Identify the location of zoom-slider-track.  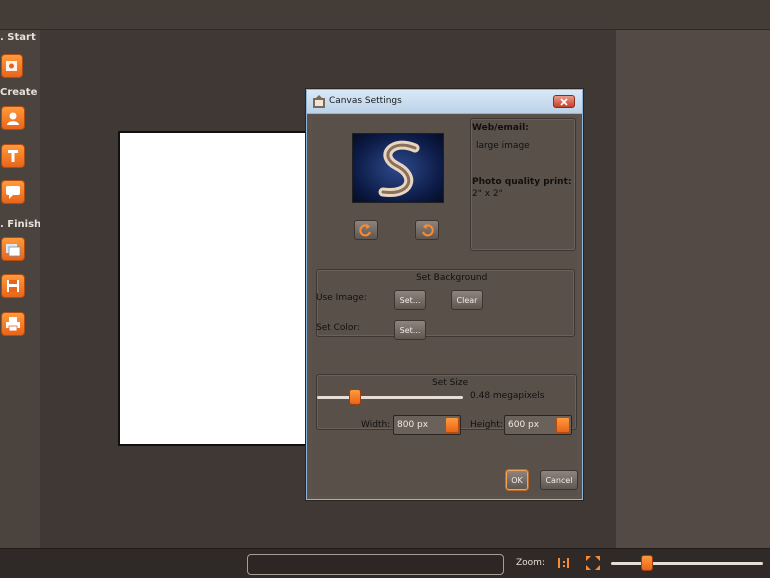
(687, 563).